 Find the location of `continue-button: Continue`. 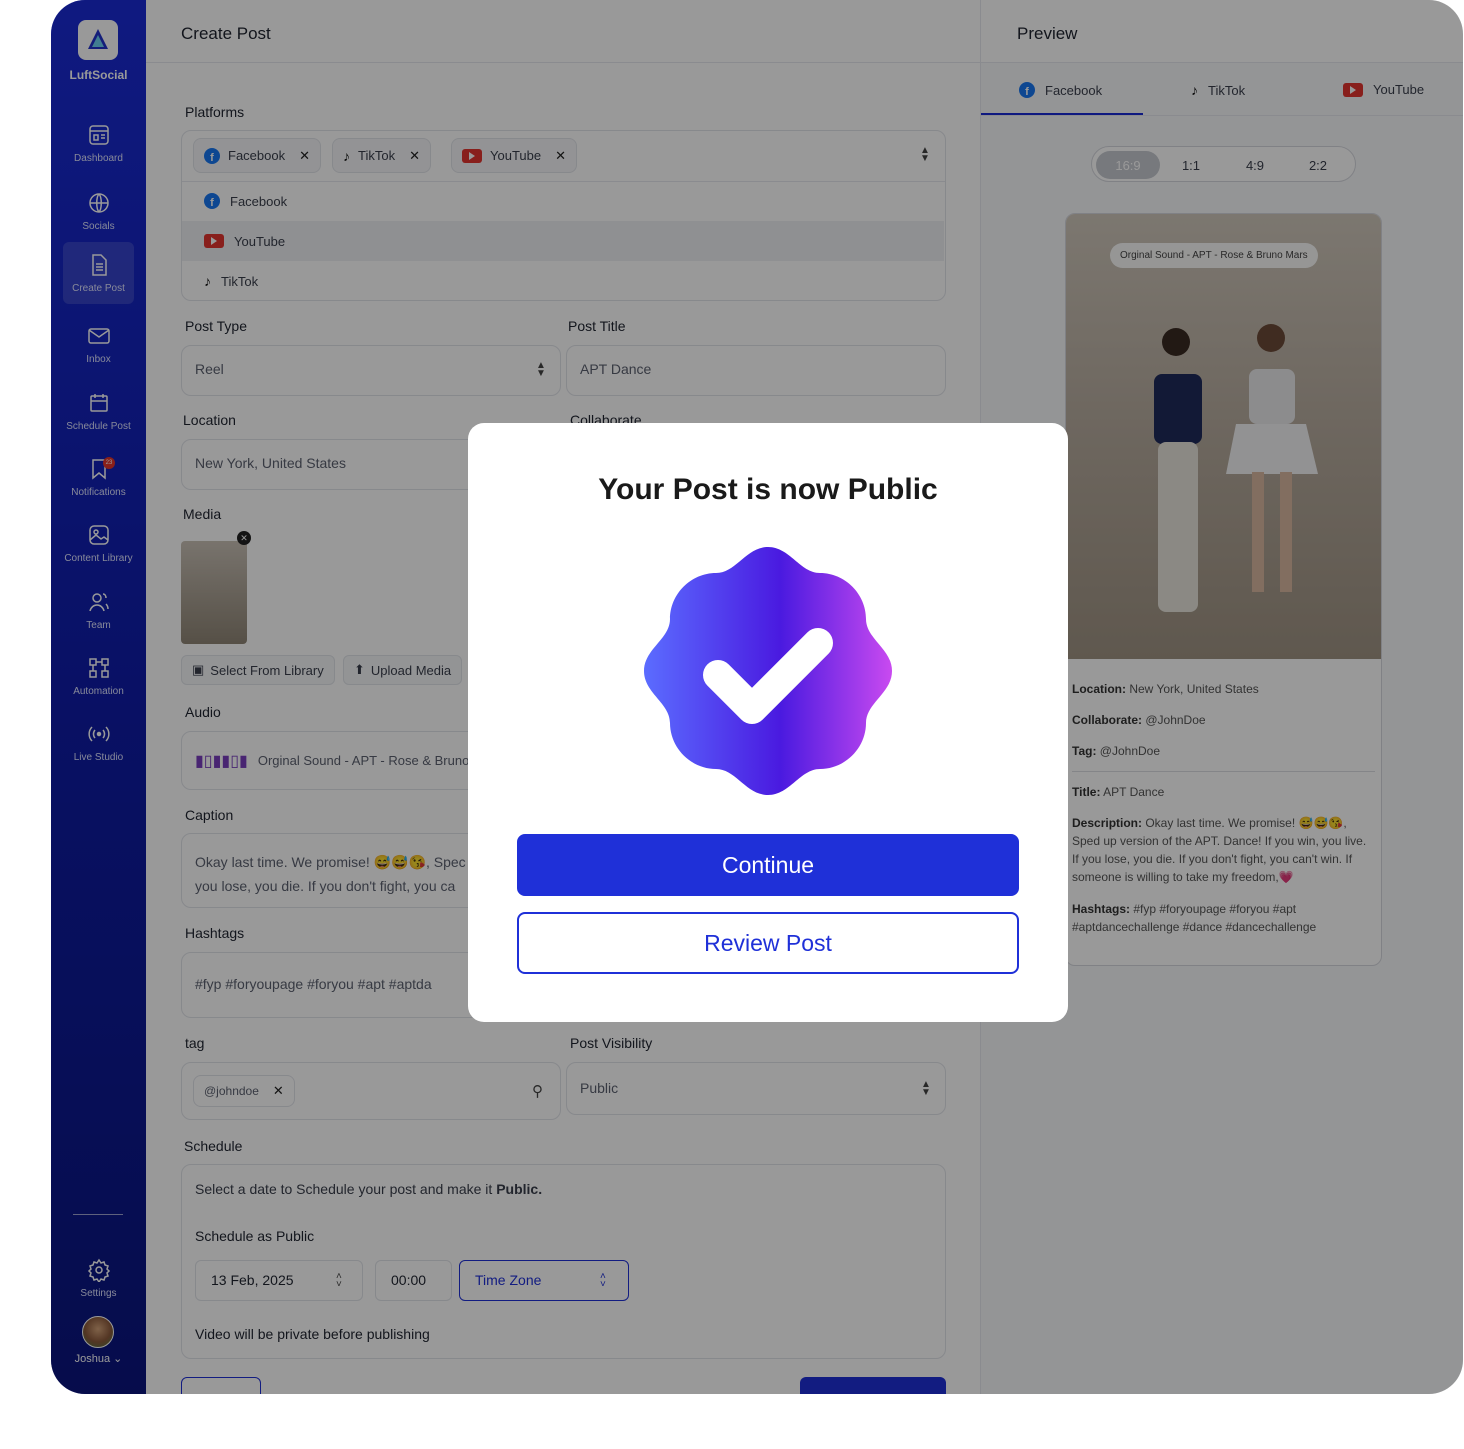

continue-button: Continue is located at coordinates (768, 865).